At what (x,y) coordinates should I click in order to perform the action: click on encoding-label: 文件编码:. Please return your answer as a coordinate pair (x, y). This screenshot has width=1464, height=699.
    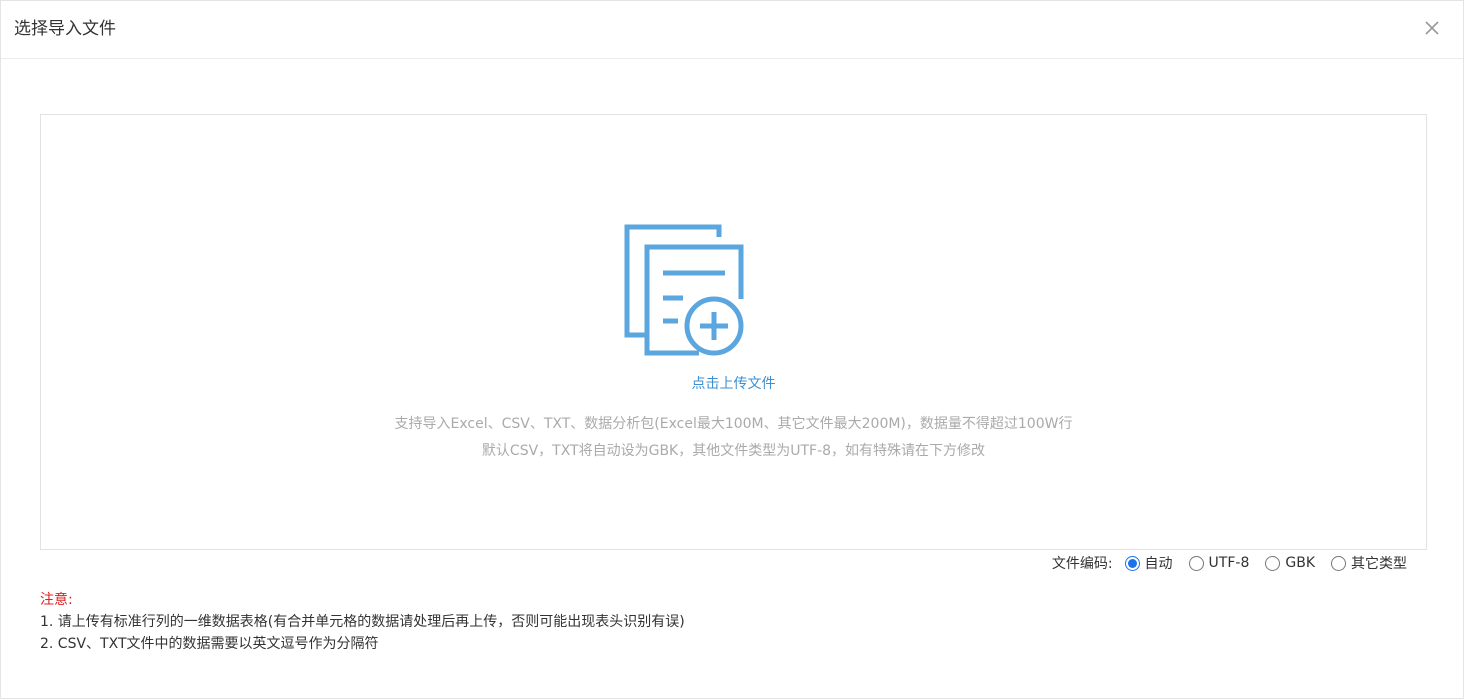
    Looking at the image, I should click on (1082, 564).